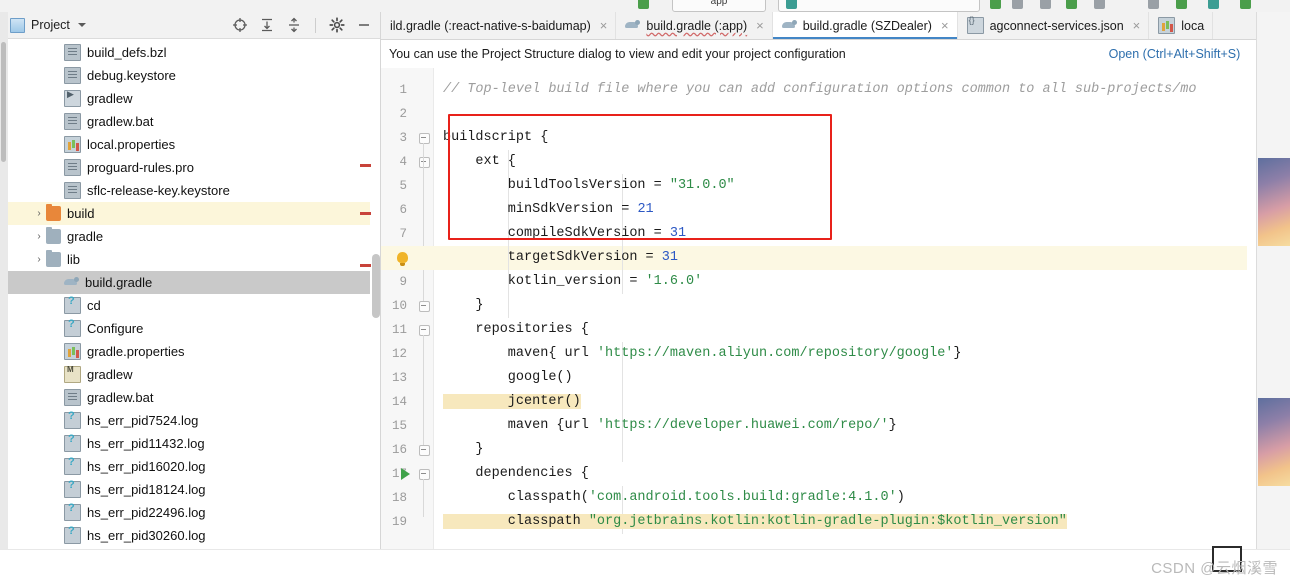  What do you see at coordinates (364, 25) in the screenshot?
I see `hide-panel-icon` at bounding box center [364, 25].